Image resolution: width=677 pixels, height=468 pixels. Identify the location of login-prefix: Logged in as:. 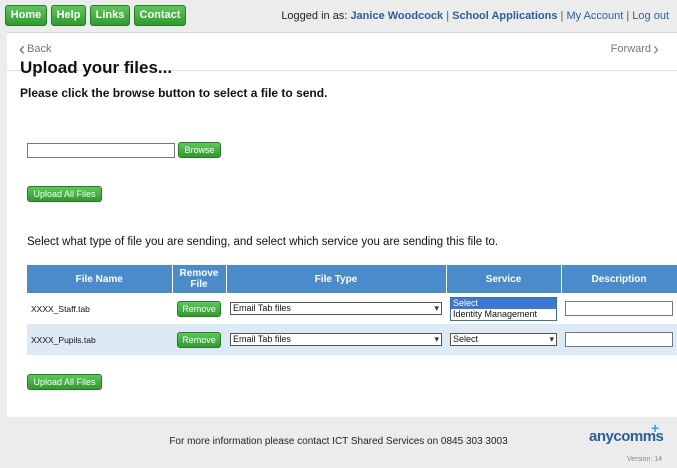
(314, 16).